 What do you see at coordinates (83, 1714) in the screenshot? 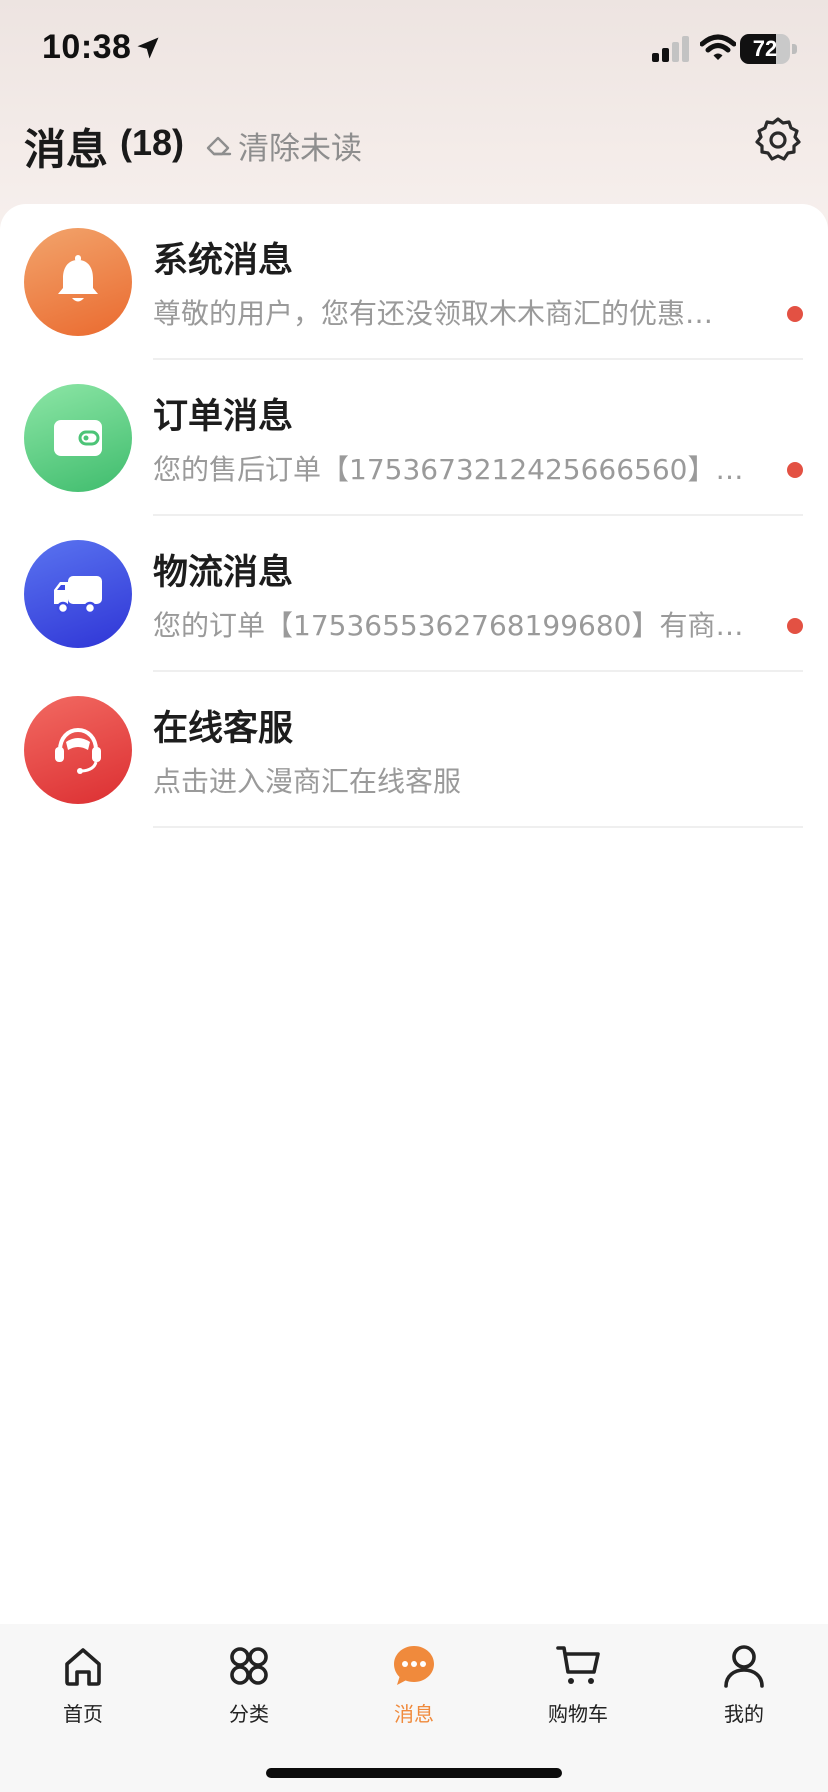
I see `tab-label: 首页` at bounding box center [83, 1714].